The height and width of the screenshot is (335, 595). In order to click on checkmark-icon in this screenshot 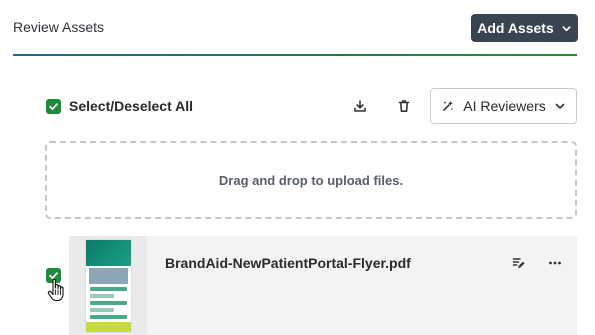, I will do `click(53, 106)`.